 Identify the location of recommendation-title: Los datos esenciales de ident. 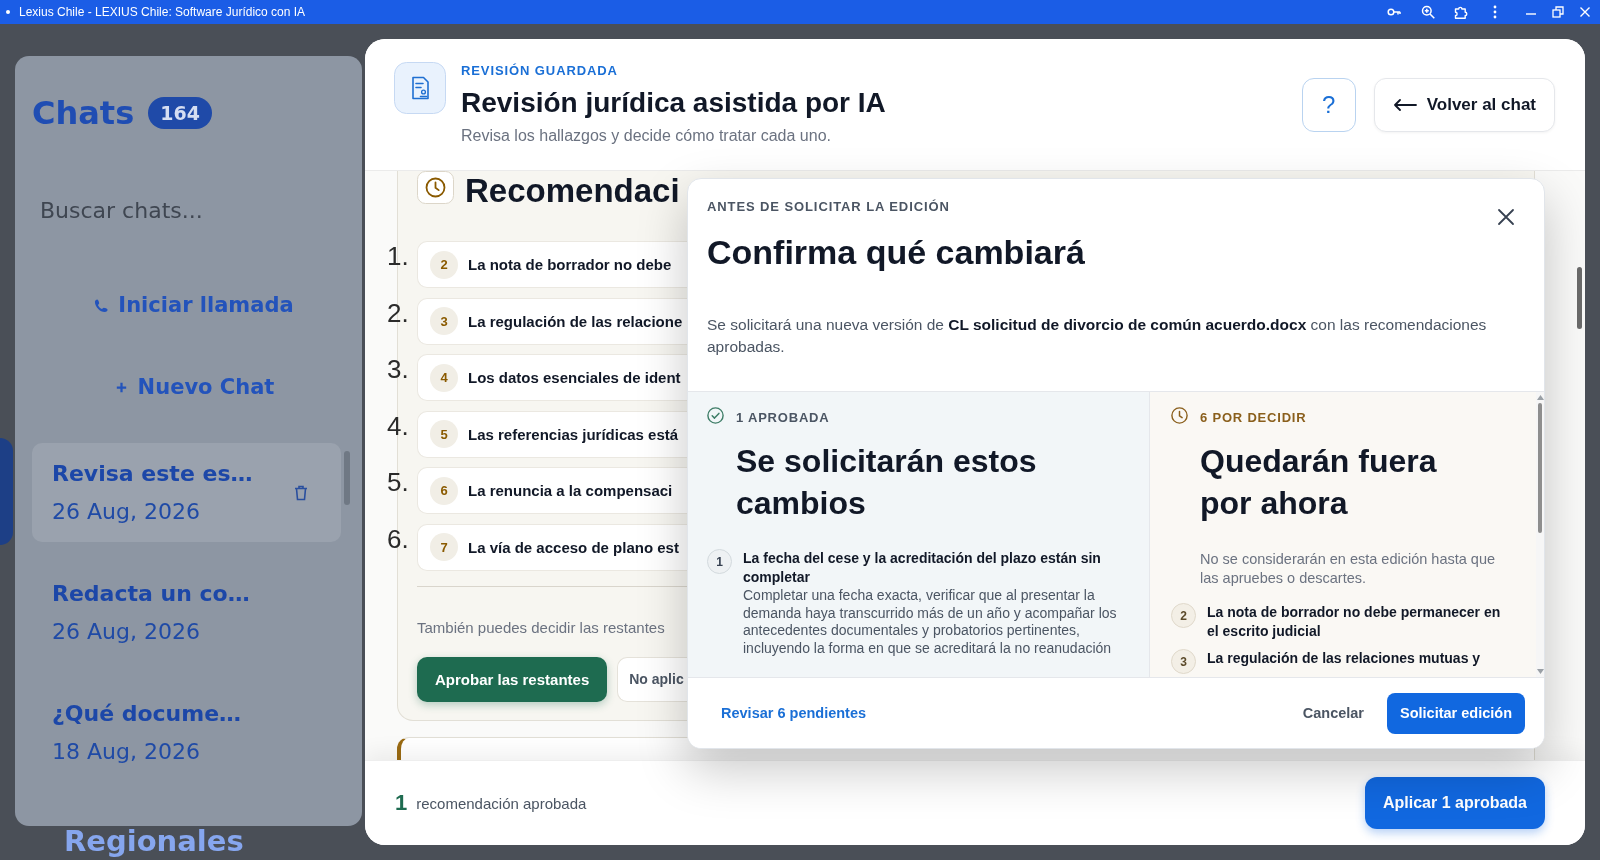
(574, 377).